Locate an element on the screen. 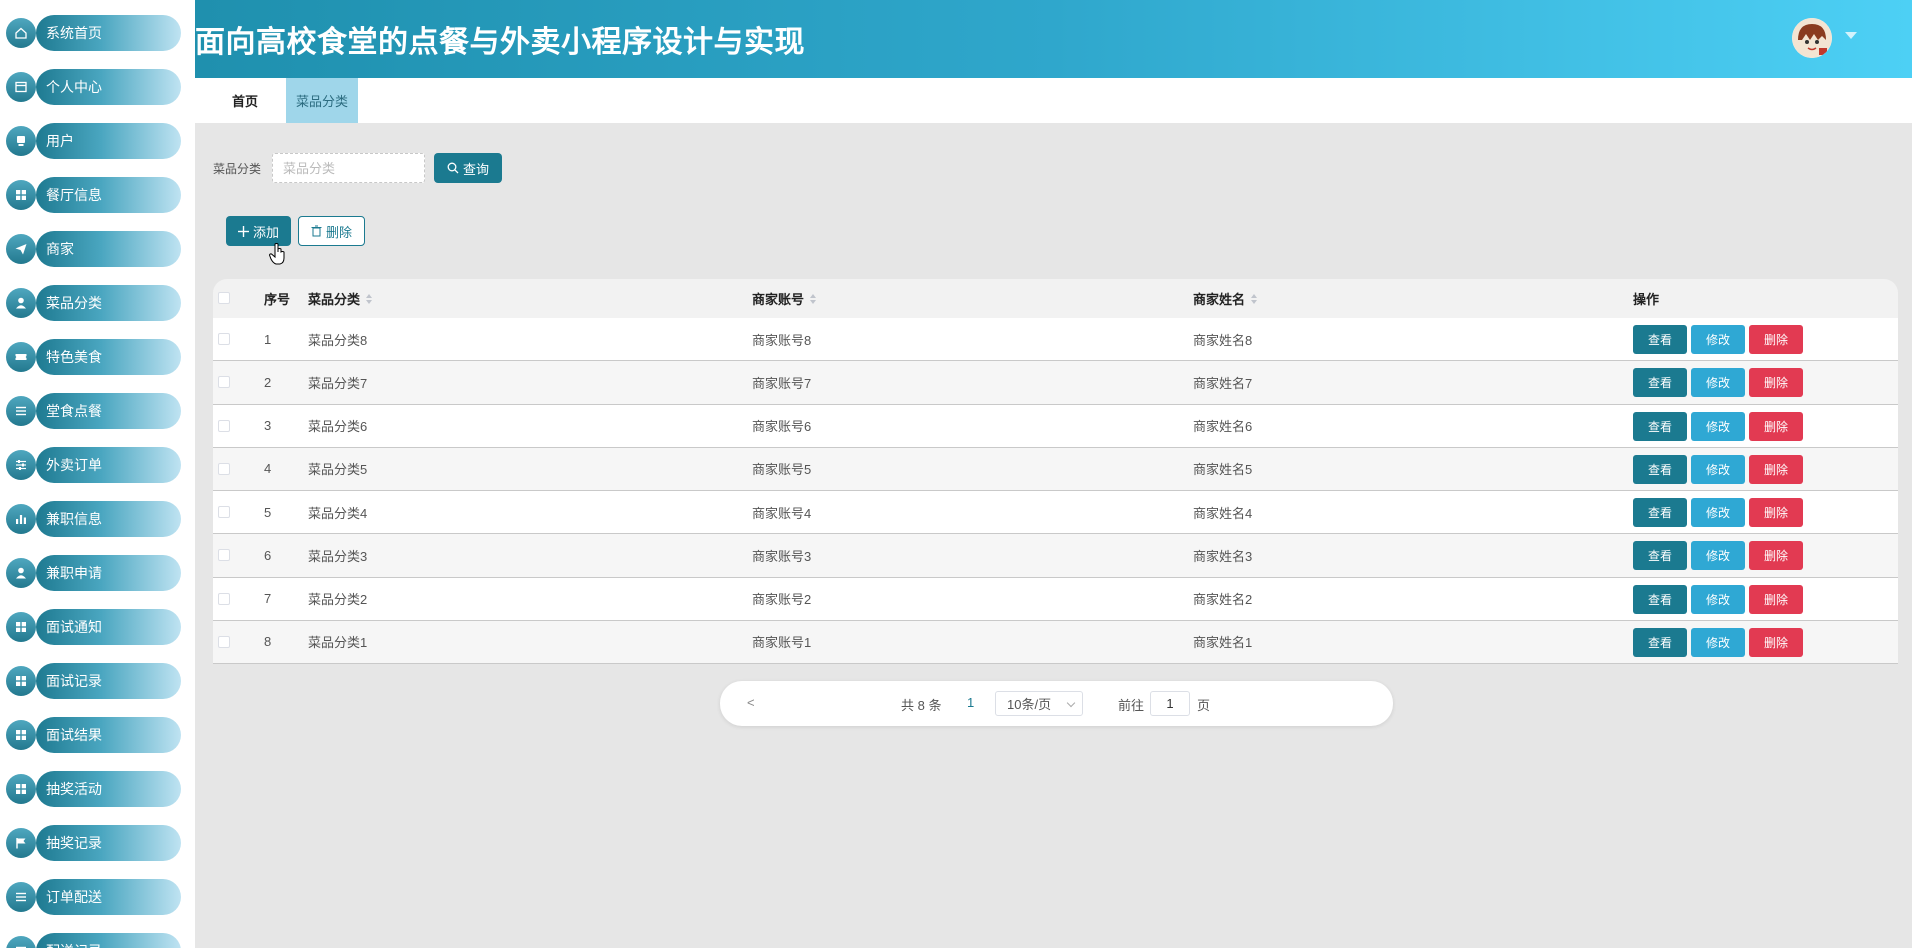 The height and width of the screenshot is (948, 1912). sidebar-item: 餐厅信息 is located at coordinates (93, 195).